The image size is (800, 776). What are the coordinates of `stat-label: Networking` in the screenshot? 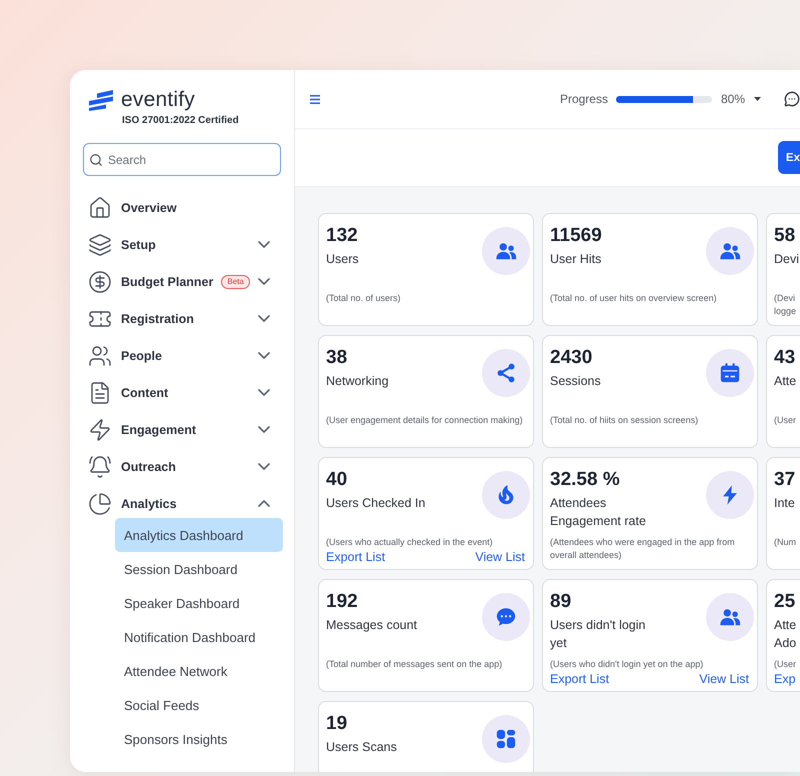 It's located at (357, 381).